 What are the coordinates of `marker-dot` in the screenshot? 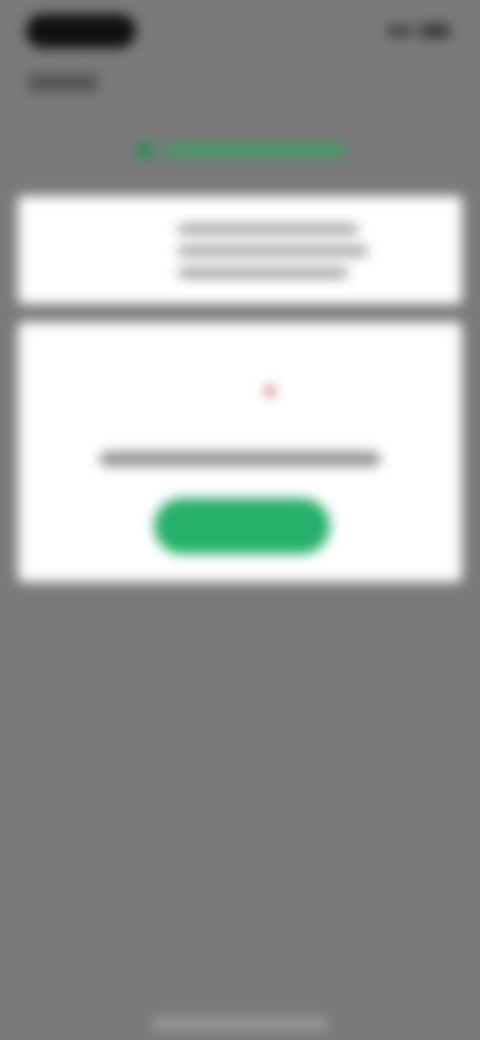 It's located at (270, 391).